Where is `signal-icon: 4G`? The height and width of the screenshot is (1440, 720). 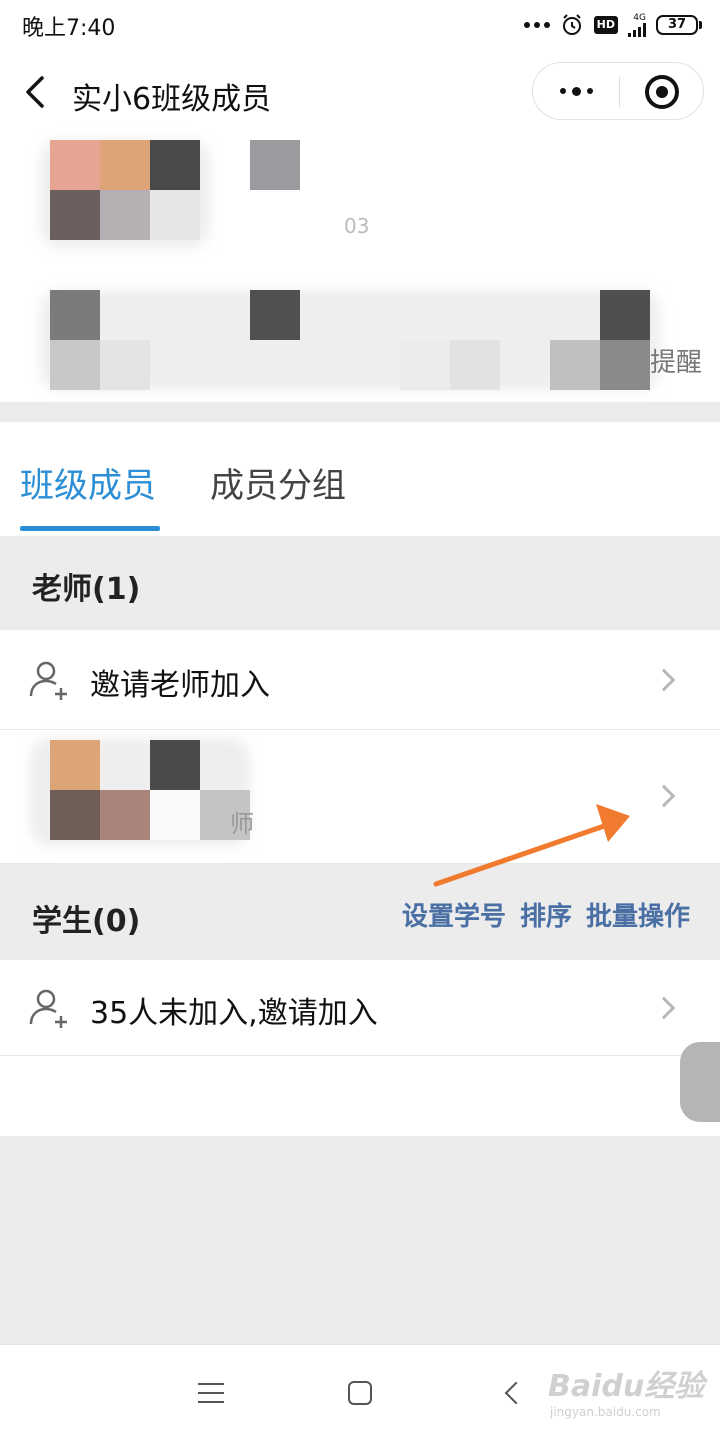 signal-icon: 4G is located at coordinates (637, 24).